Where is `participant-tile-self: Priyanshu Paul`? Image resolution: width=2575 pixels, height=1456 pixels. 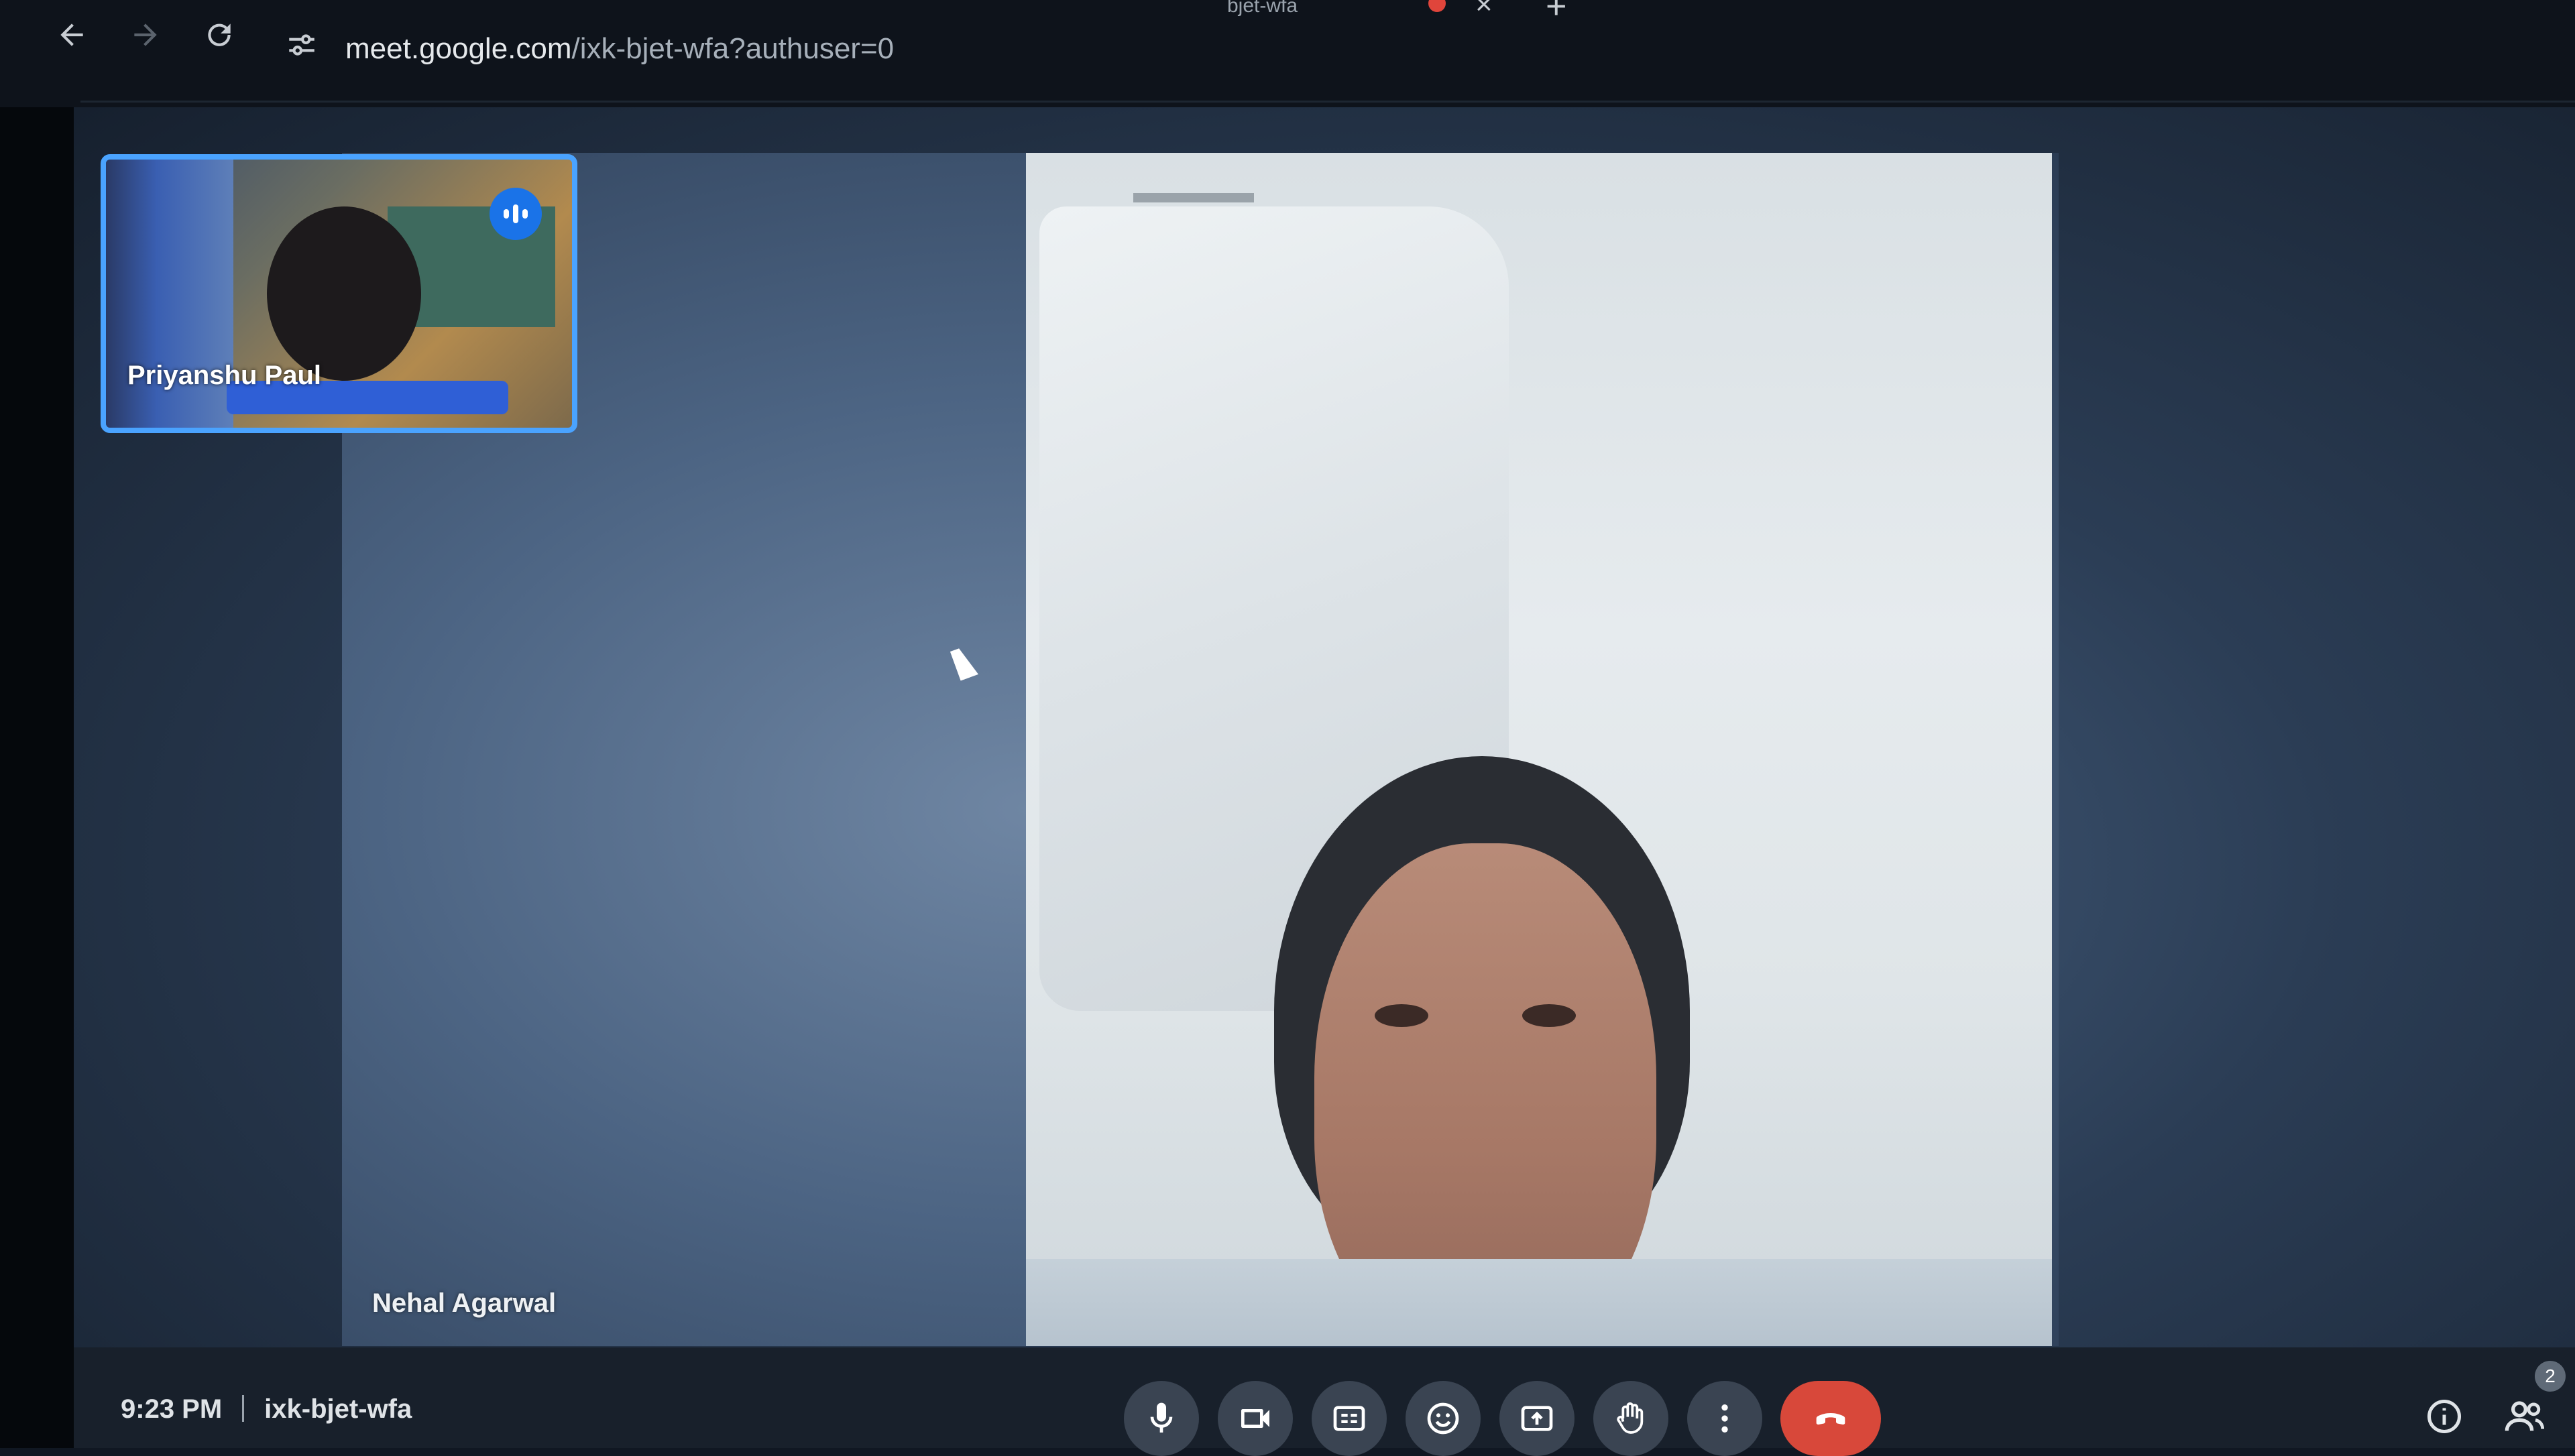 participant-tile-self: Priyanshu Paul is located at coordinates (339, 293).